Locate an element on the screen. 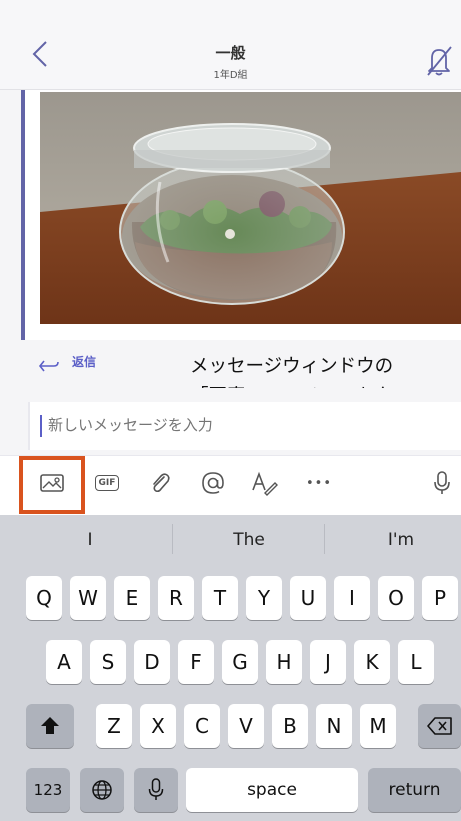  return-key: return is located at coordinates (414, 790).